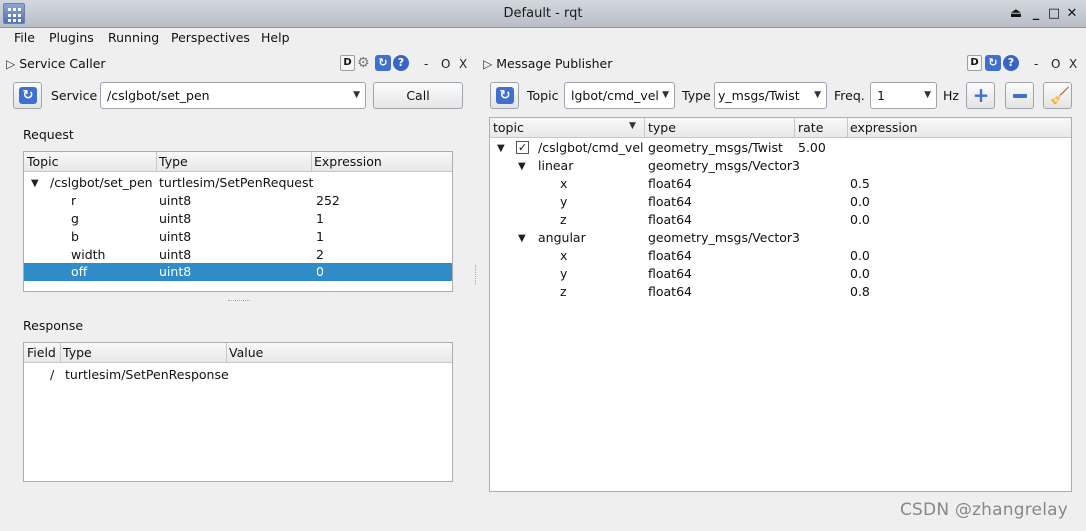 This screenshot has height=531, width=1086. Describe the element at coordinates (320, 271) in the screenshot. I see `table-row-expression: 0` at that location.